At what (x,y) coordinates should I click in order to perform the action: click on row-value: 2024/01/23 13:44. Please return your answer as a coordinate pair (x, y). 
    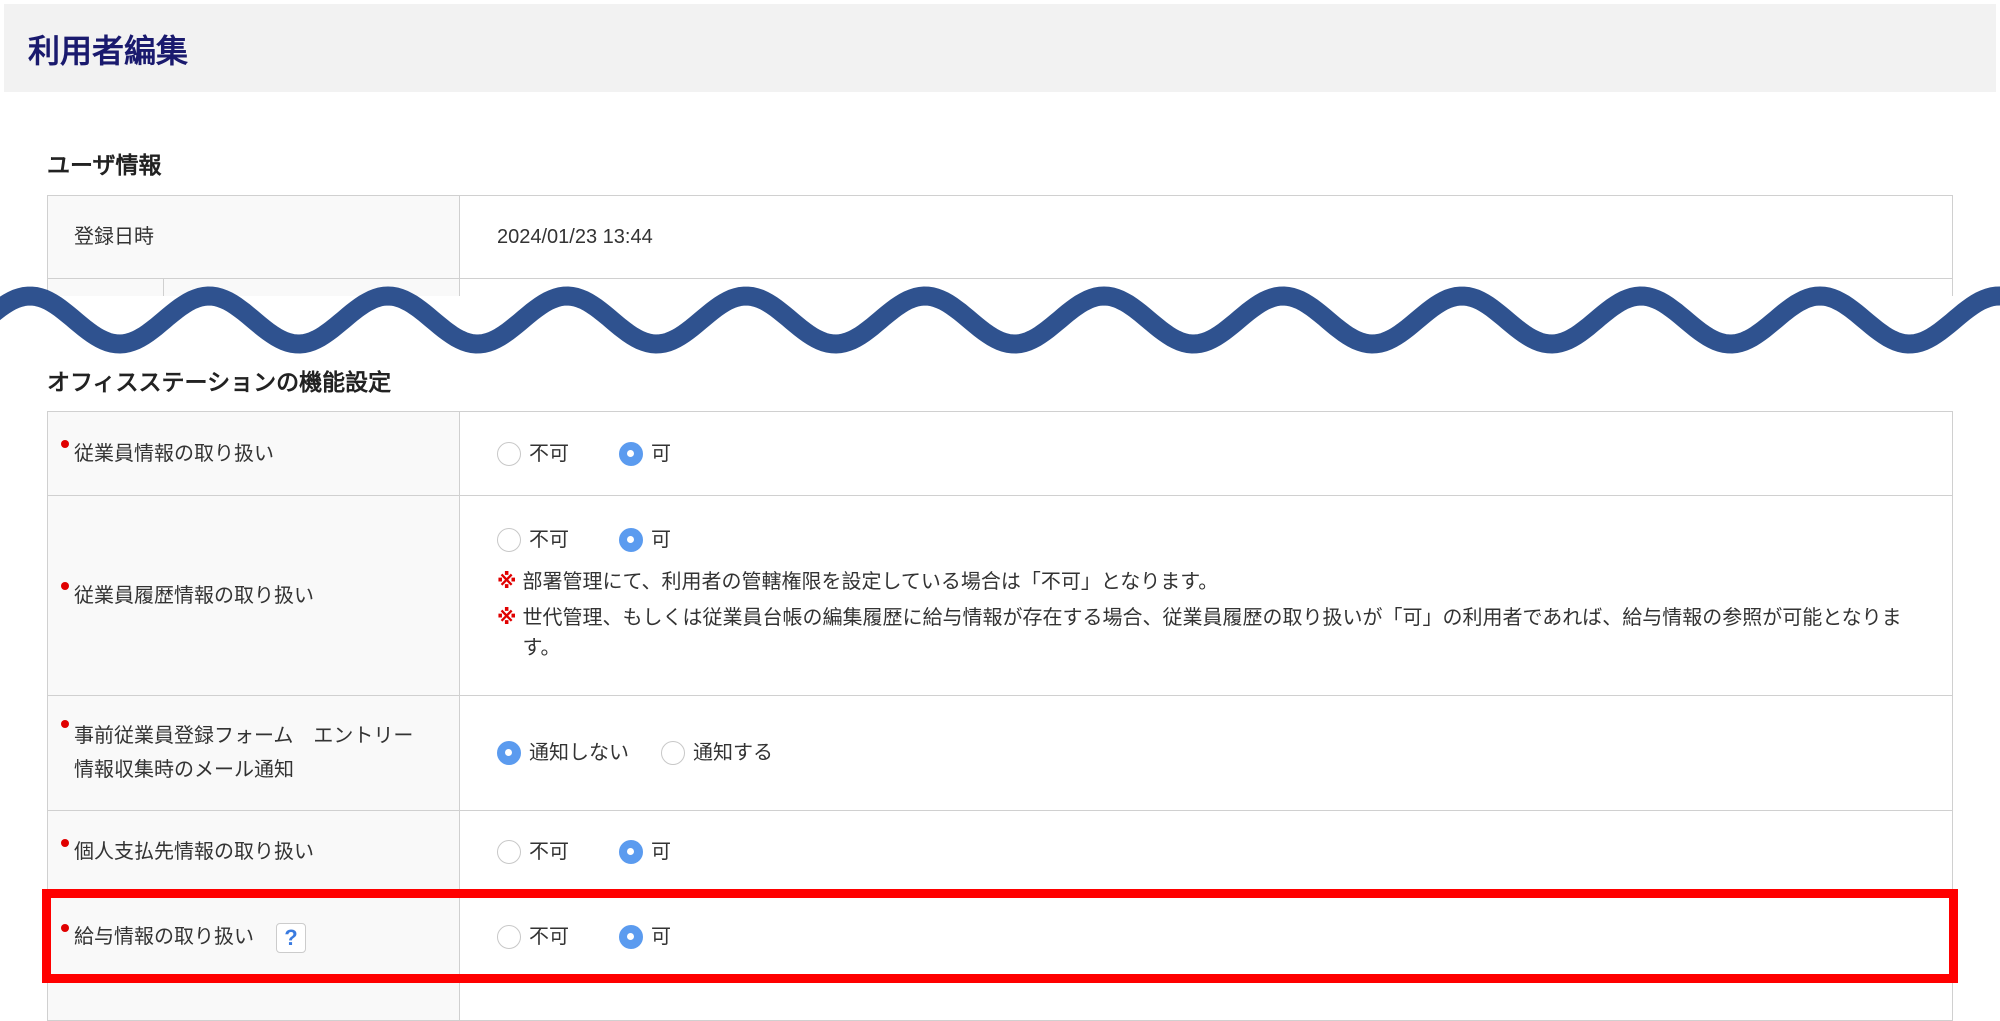
    Looking at the image, I should click on (1206, 237).